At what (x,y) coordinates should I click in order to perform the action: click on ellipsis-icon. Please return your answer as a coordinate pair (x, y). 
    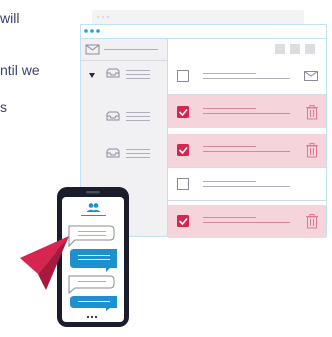
    Looking at the image, I should click on (92, 317).